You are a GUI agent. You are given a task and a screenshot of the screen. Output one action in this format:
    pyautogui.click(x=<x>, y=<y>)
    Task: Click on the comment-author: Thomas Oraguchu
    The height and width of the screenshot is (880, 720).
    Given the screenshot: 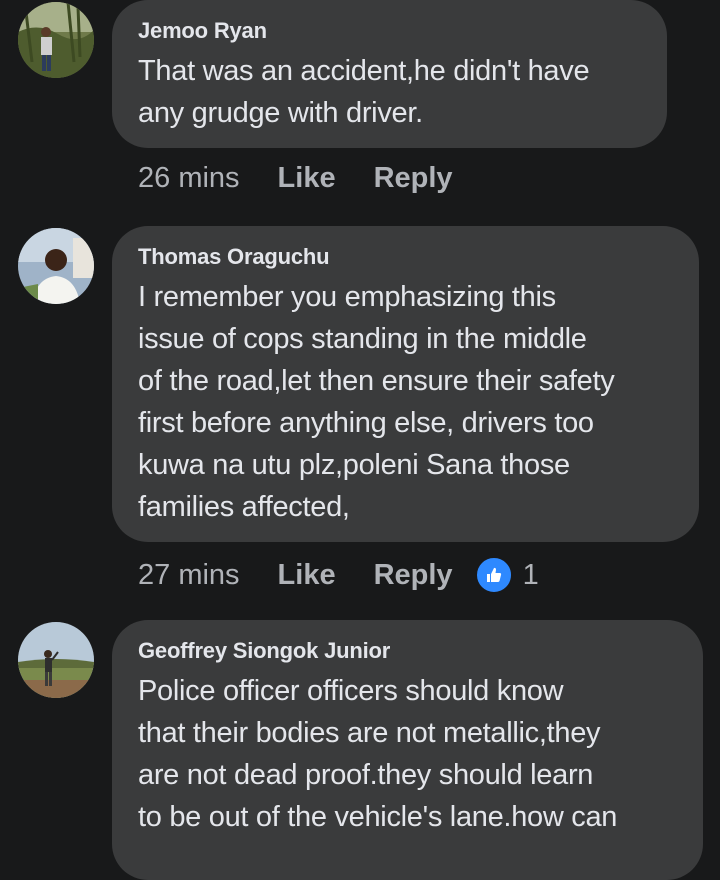 What is the action you would take?
    pyautogui.click(x=405, y=257)
    